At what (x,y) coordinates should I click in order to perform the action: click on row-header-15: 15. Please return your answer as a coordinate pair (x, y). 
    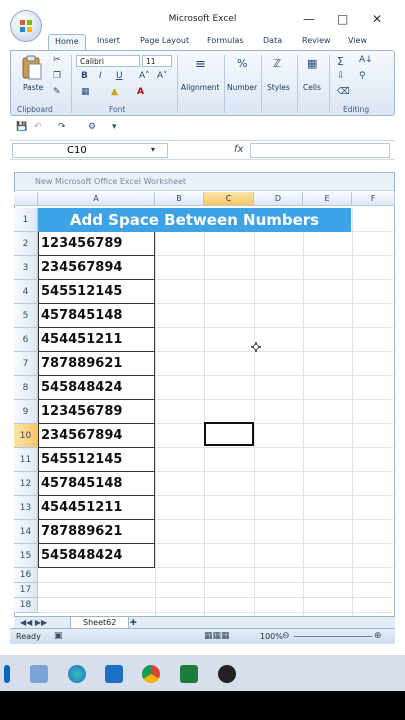
    Looking at the image, I should click on (26, 556).